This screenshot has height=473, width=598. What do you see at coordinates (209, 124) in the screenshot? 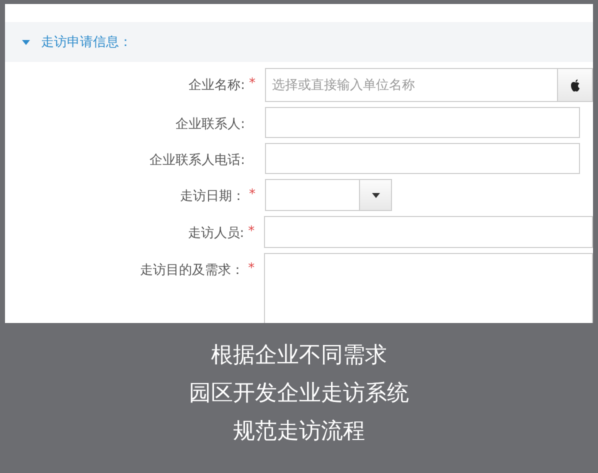
I see `field-label: 企业联系人:` at bounding box center [209, 124].